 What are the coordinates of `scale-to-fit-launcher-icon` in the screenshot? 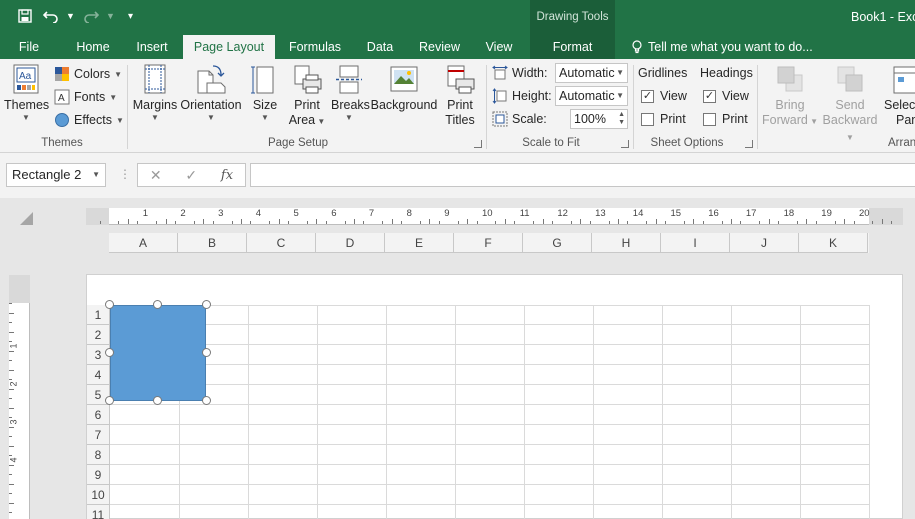 It's located at (625, 144).